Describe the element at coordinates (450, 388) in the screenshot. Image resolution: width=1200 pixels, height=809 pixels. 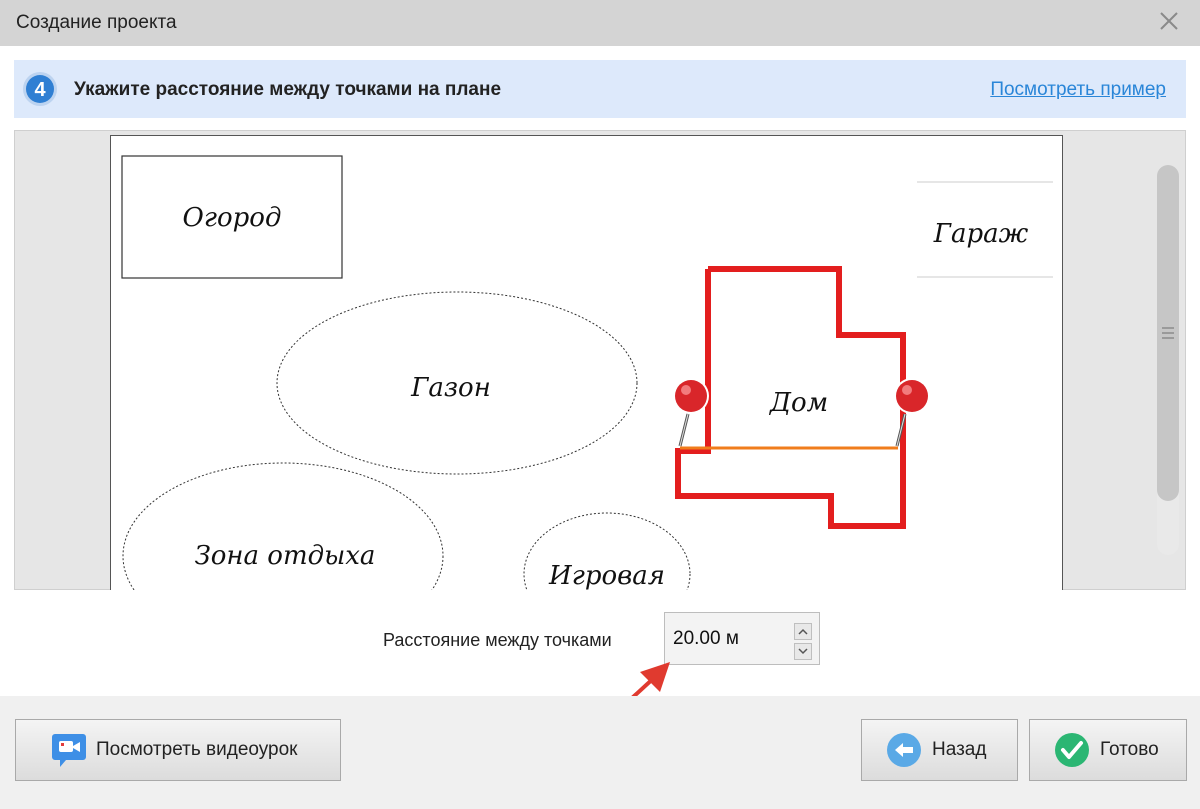
I see `lawn-label: Газон` at that location.